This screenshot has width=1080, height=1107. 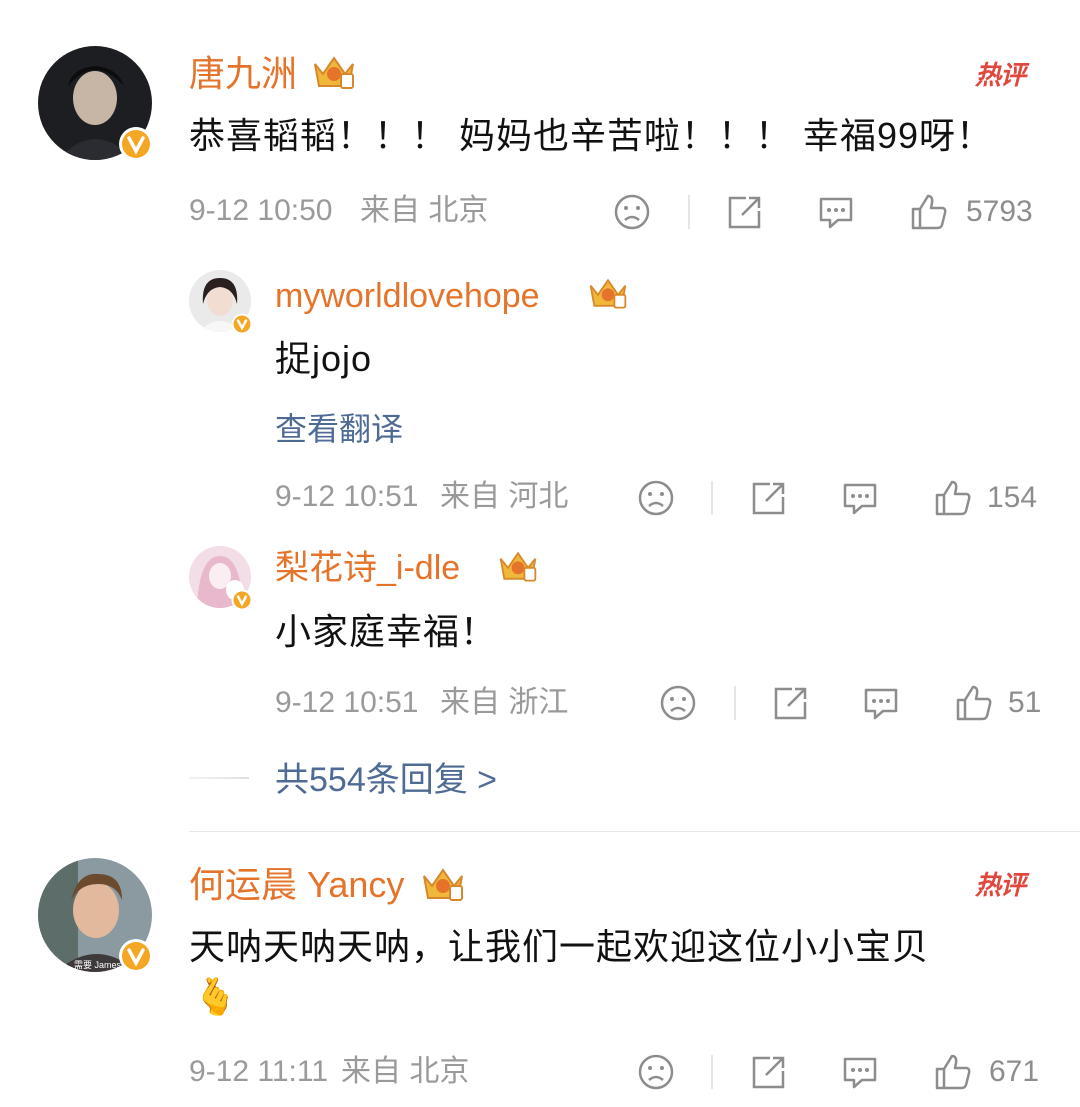 I want to click on comment-text: 恭喜韬韬！！！ 妈妈也辛苦啦！！！ 幸福99呀！, so click(x=591, y=135).